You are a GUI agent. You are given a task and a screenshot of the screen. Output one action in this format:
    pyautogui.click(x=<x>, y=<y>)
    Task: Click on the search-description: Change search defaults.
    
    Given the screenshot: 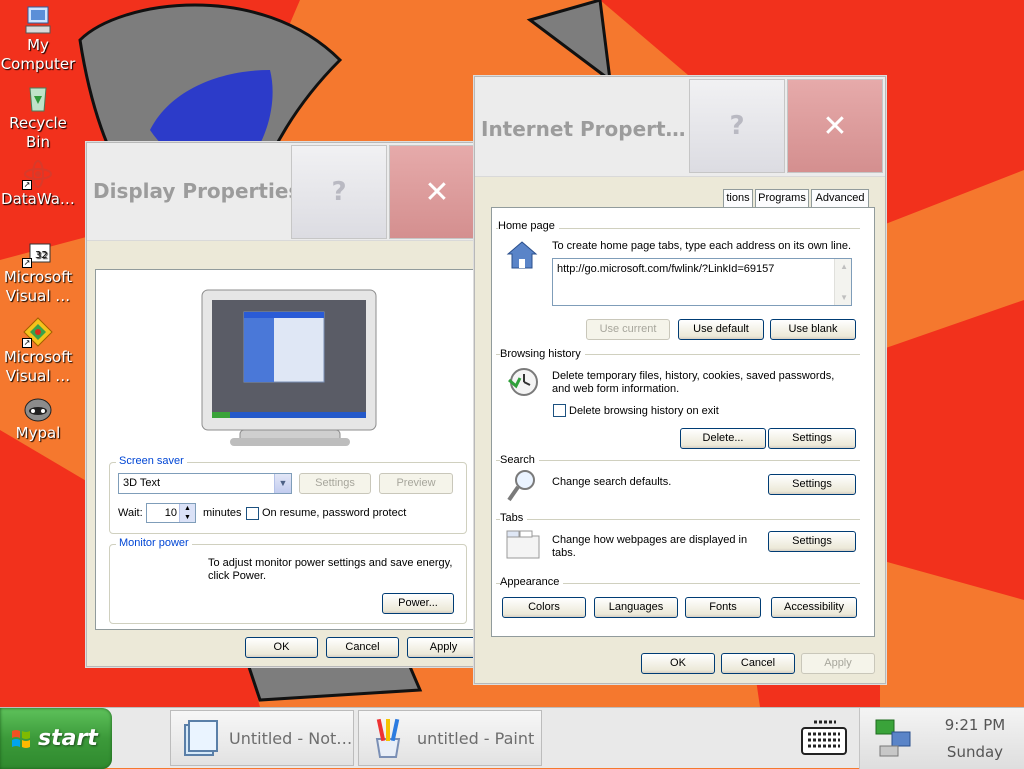 What is the action you would take?
    pyautogui.click(x=612, y=482)
    